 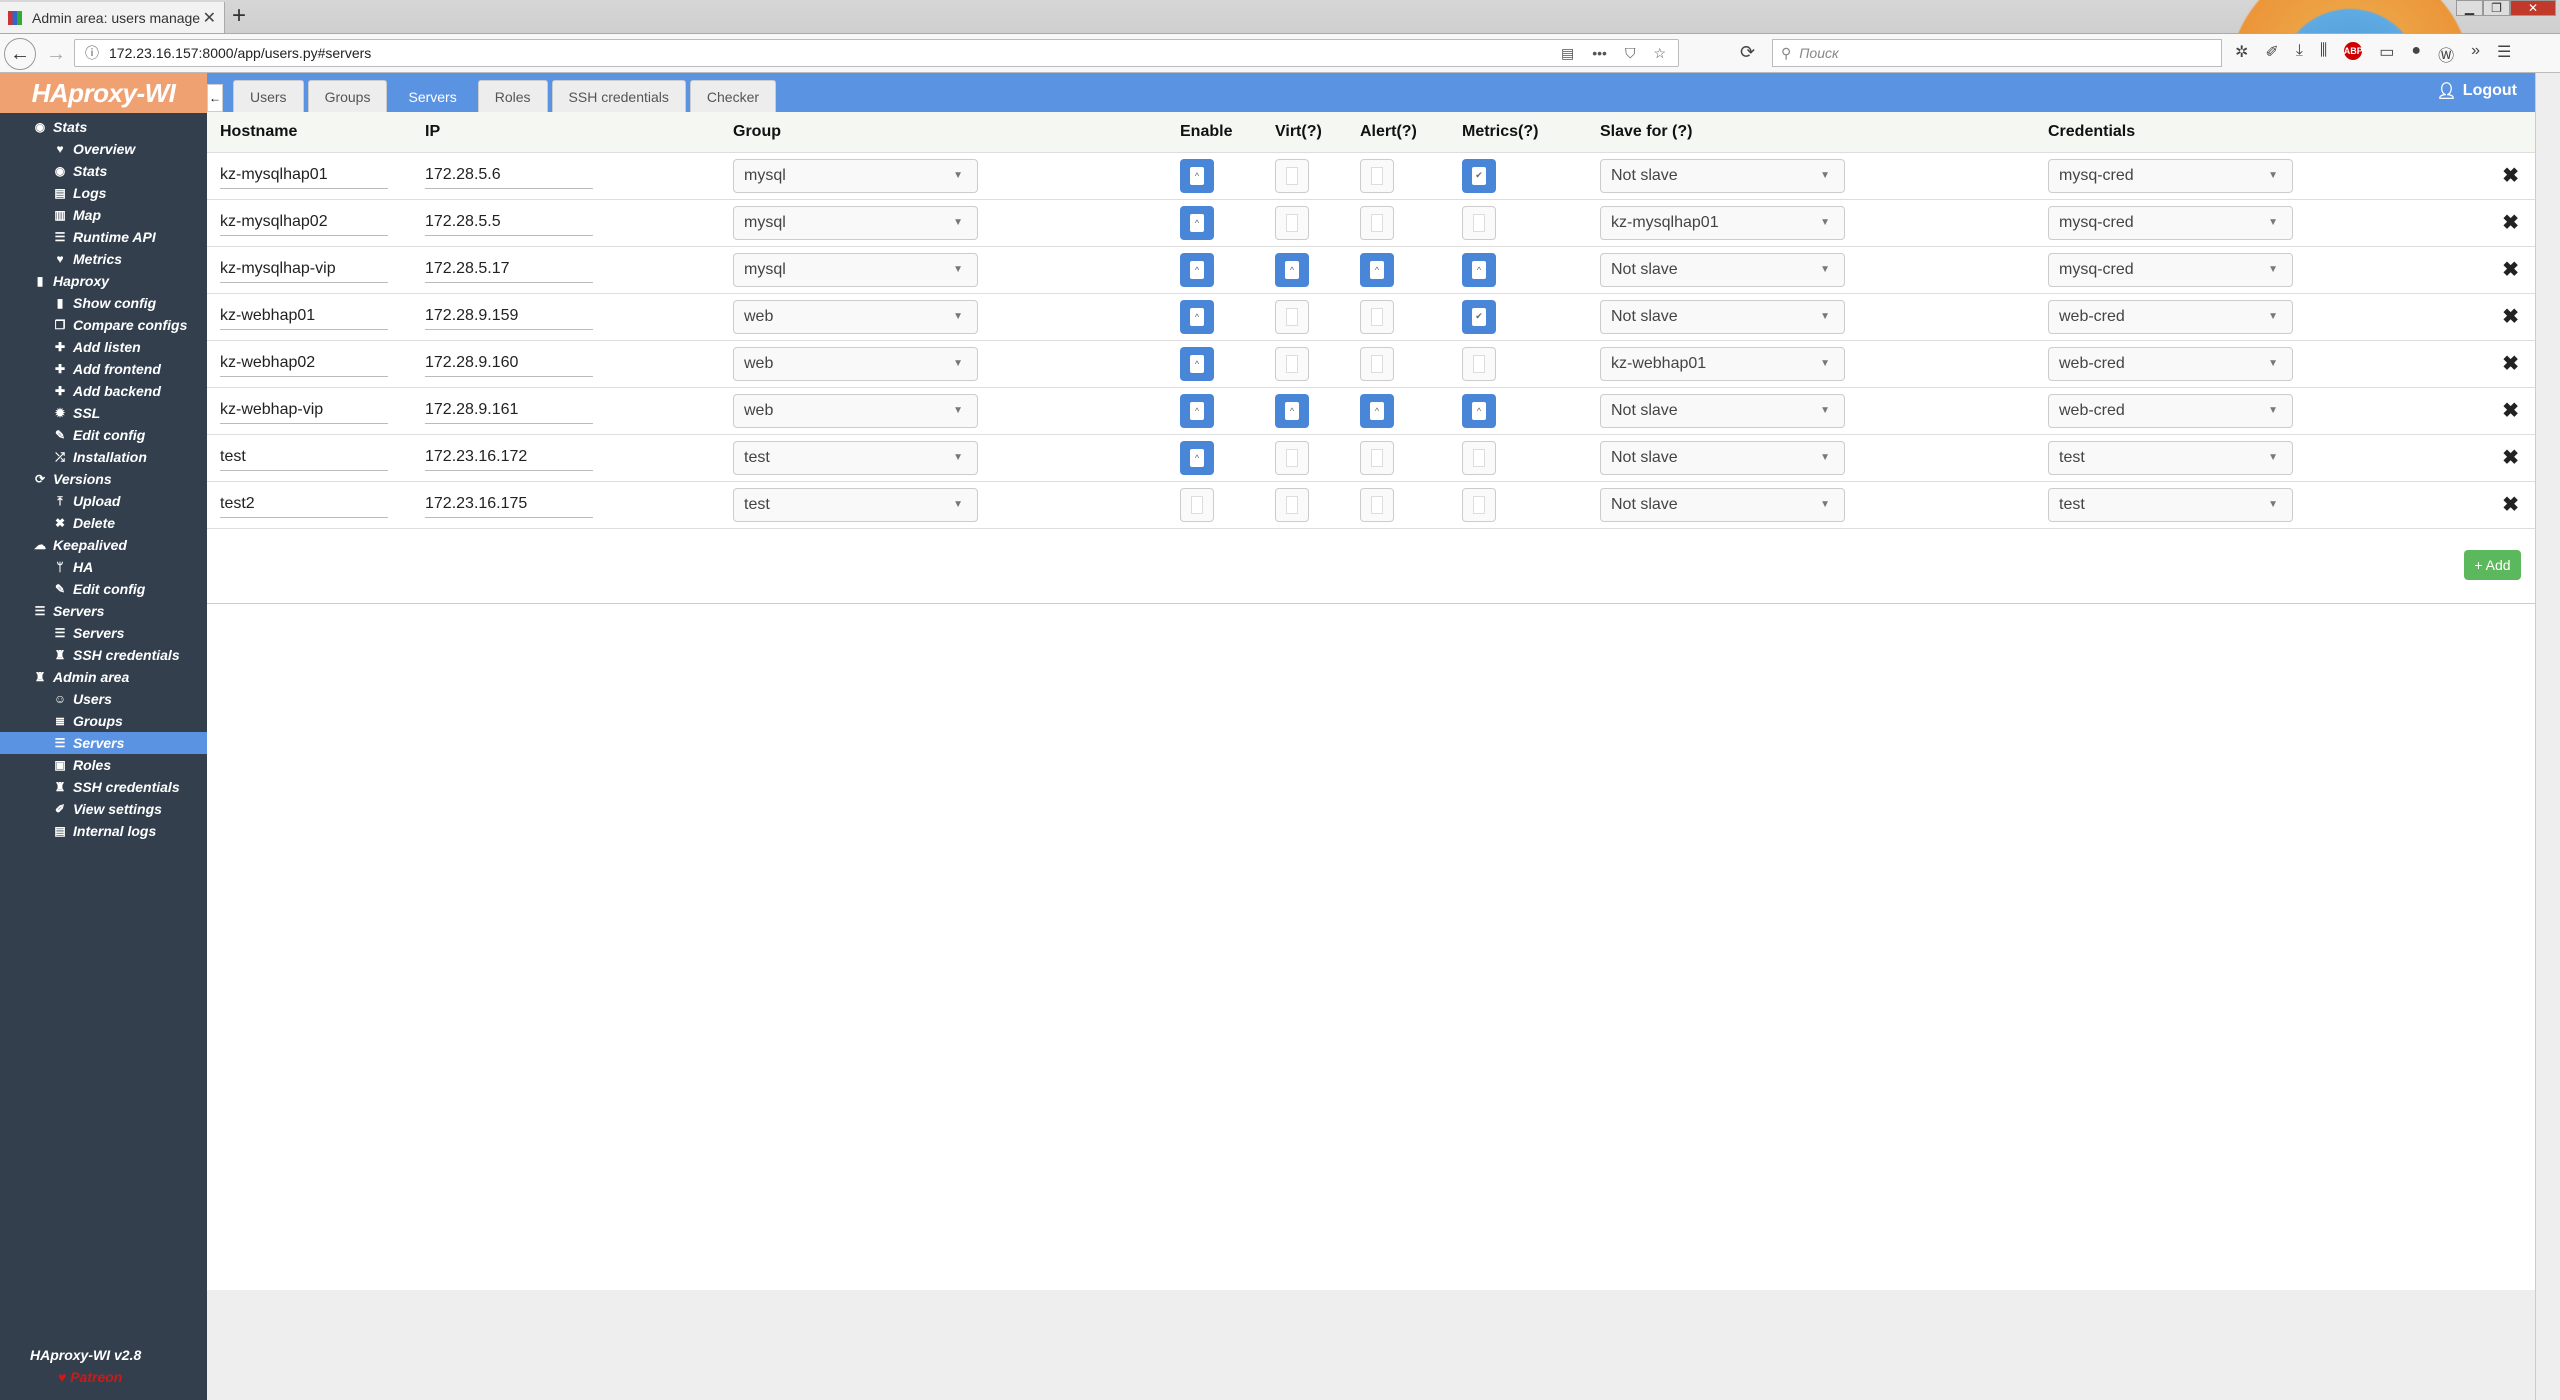 What do you see at coordinates (103, 545) in the screenshot?
I see `sidebar-item-keepalived: ☁ Keepalived` at bounding box center [103, 545].